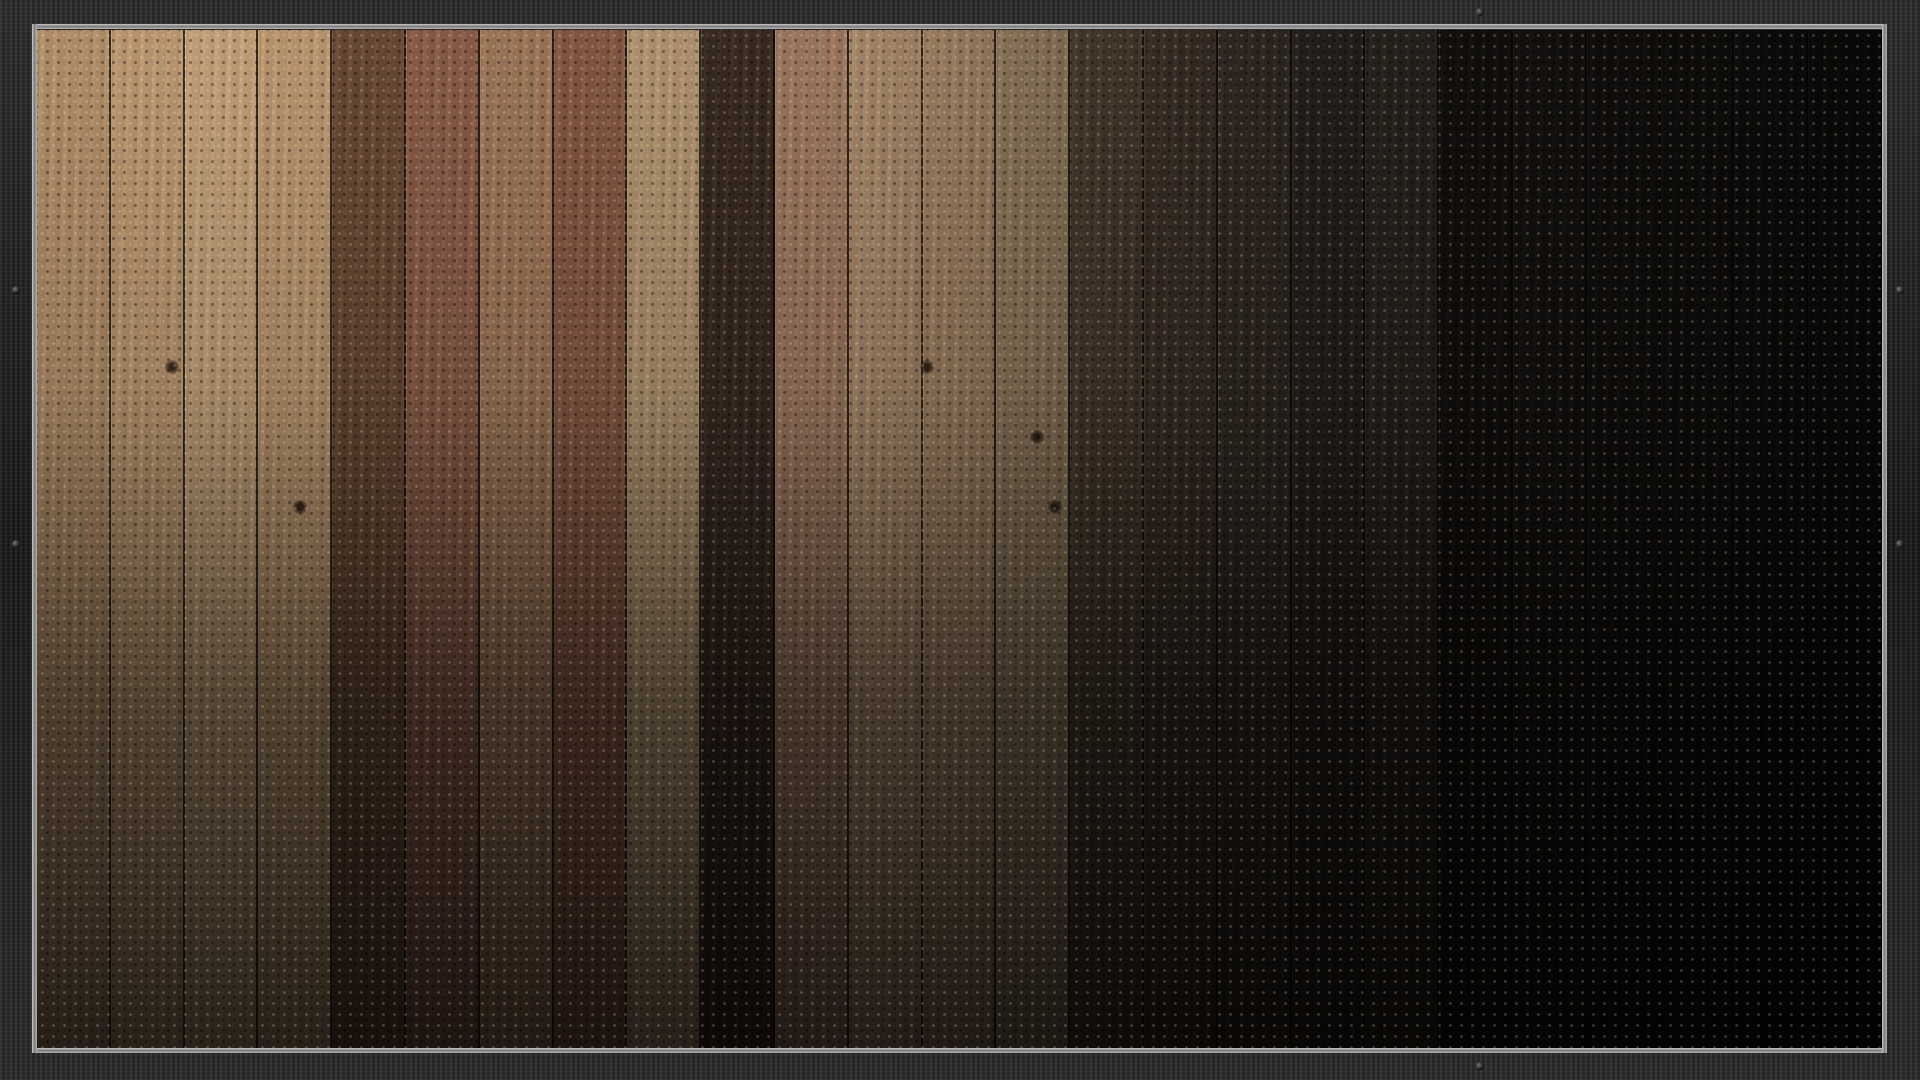  What do you see at coordinates (34, 538) in the screenshot?
I see `frame-rail-left` at bounding box center [34, 538].